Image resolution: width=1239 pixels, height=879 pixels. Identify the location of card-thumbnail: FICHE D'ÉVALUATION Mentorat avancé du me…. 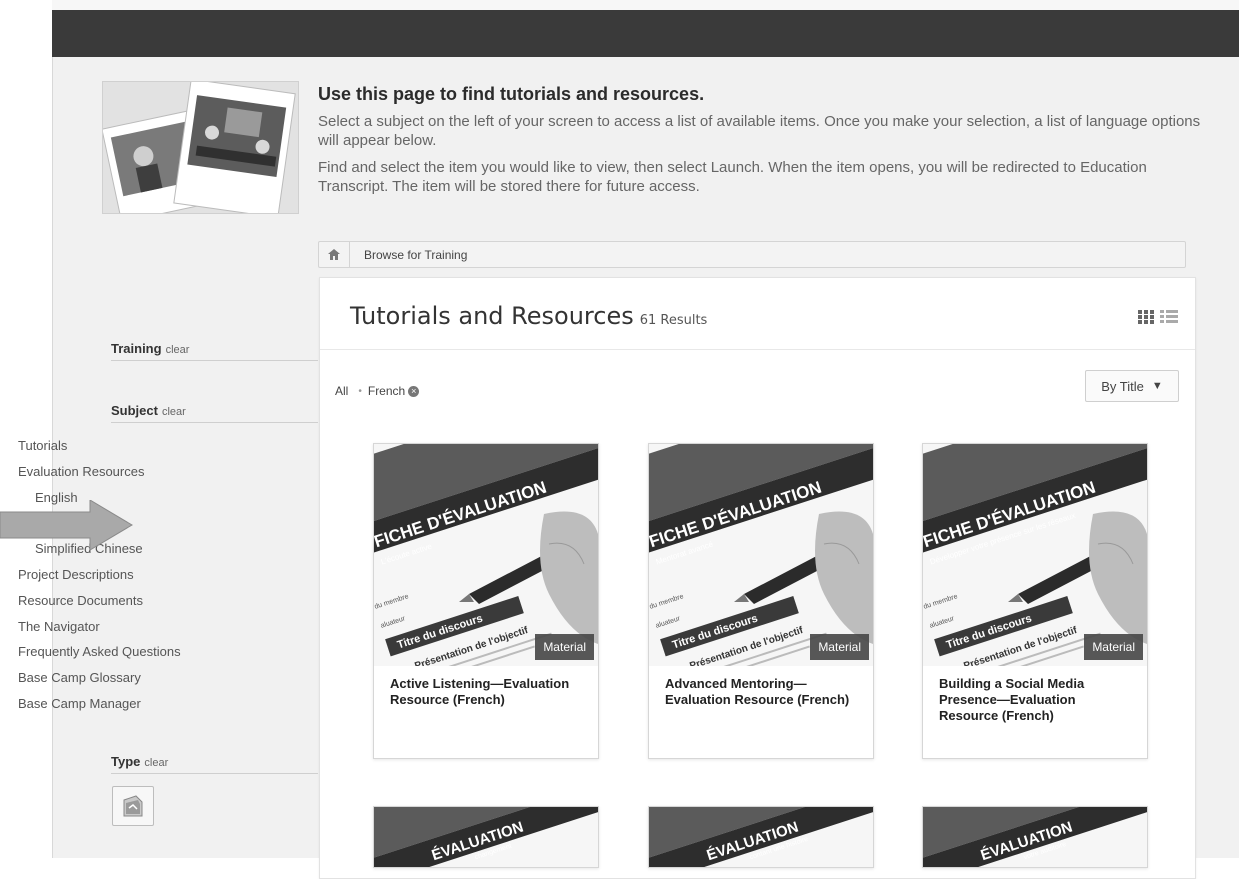
(761, 555).